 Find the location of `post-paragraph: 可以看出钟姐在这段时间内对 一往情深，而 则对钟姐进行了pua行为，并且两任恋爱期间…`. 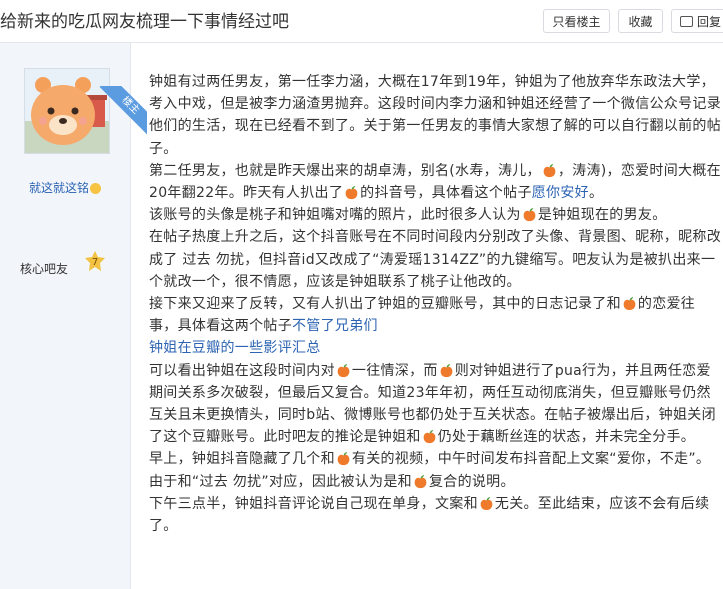

post-paragraph: 可以看出钟姐在这段时间内对 一往情深，而 则对钟姐进行了pua行为，并且两任恋爱期间… is located at coordinates (432, 404).